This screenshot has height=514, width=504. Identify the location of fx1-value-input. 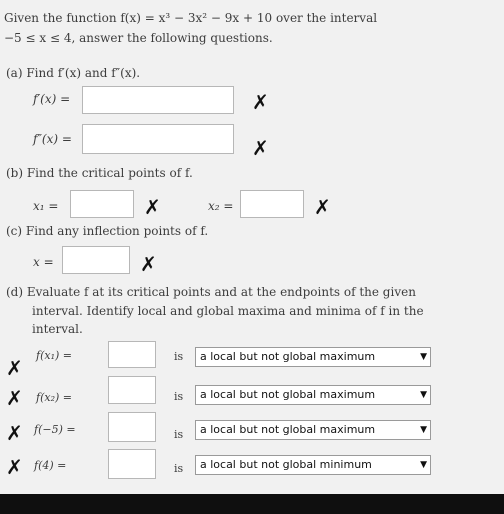
(132, 354).